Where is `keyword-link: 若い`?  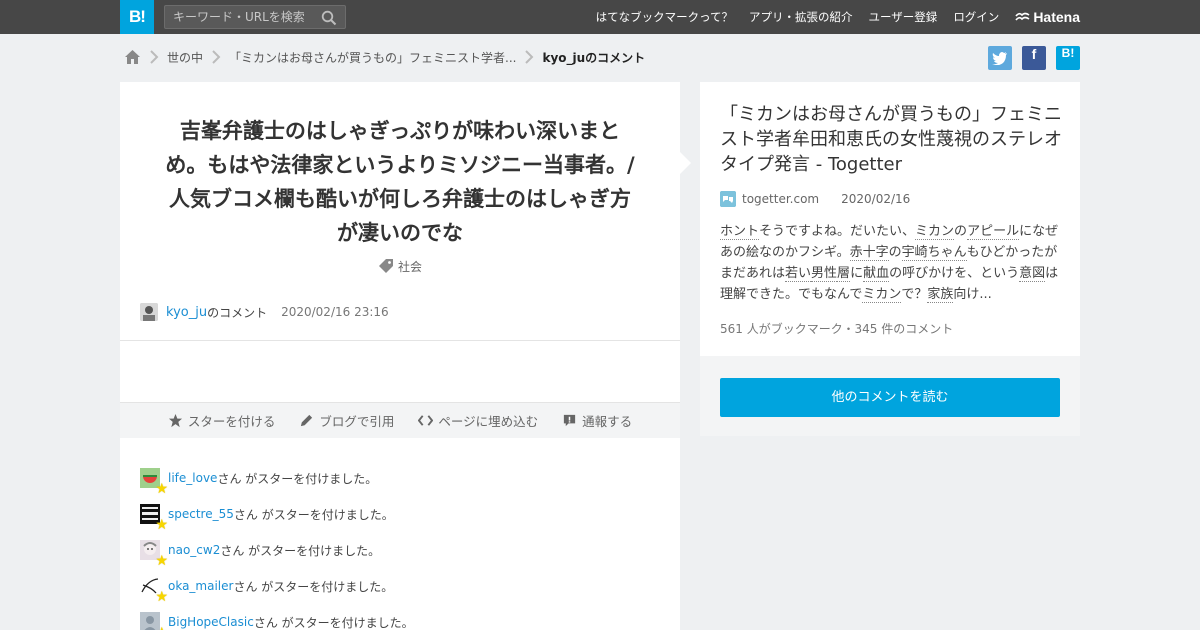 keyword-link: 若い is located at coordinates (798, 274).